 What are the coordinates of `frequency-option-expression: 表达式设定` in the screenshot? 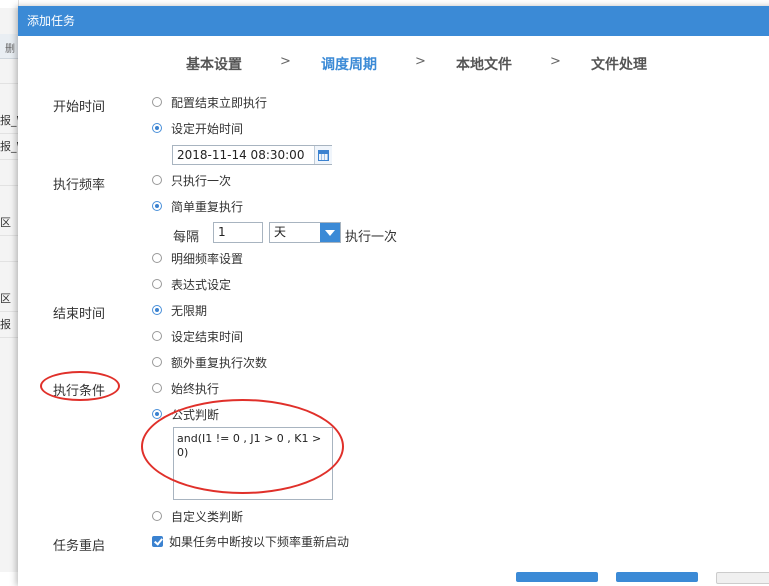 It's located at (191, 284).